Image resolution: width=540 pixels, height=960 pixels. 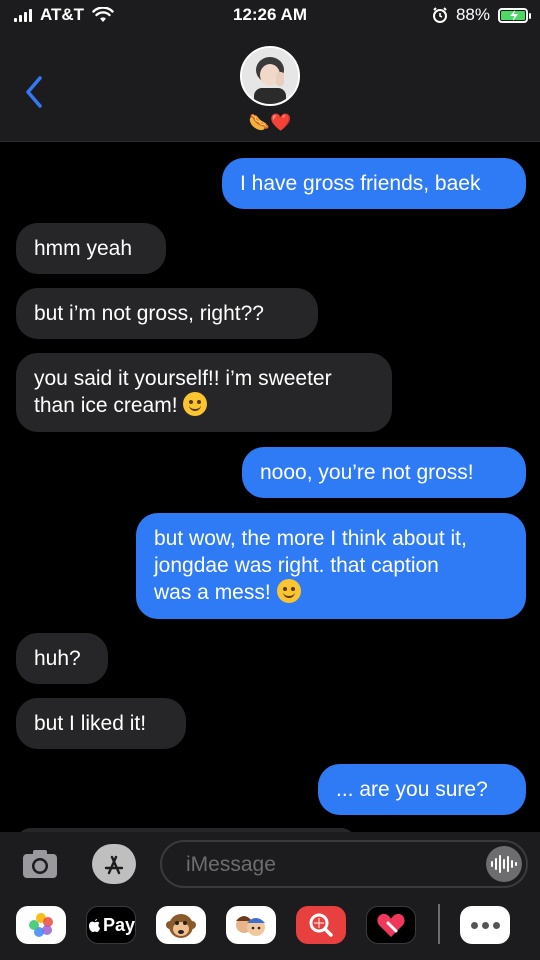 I want to click on message-bubble-incoming: but i’m not gross, right??, so click(x=167, y=313).